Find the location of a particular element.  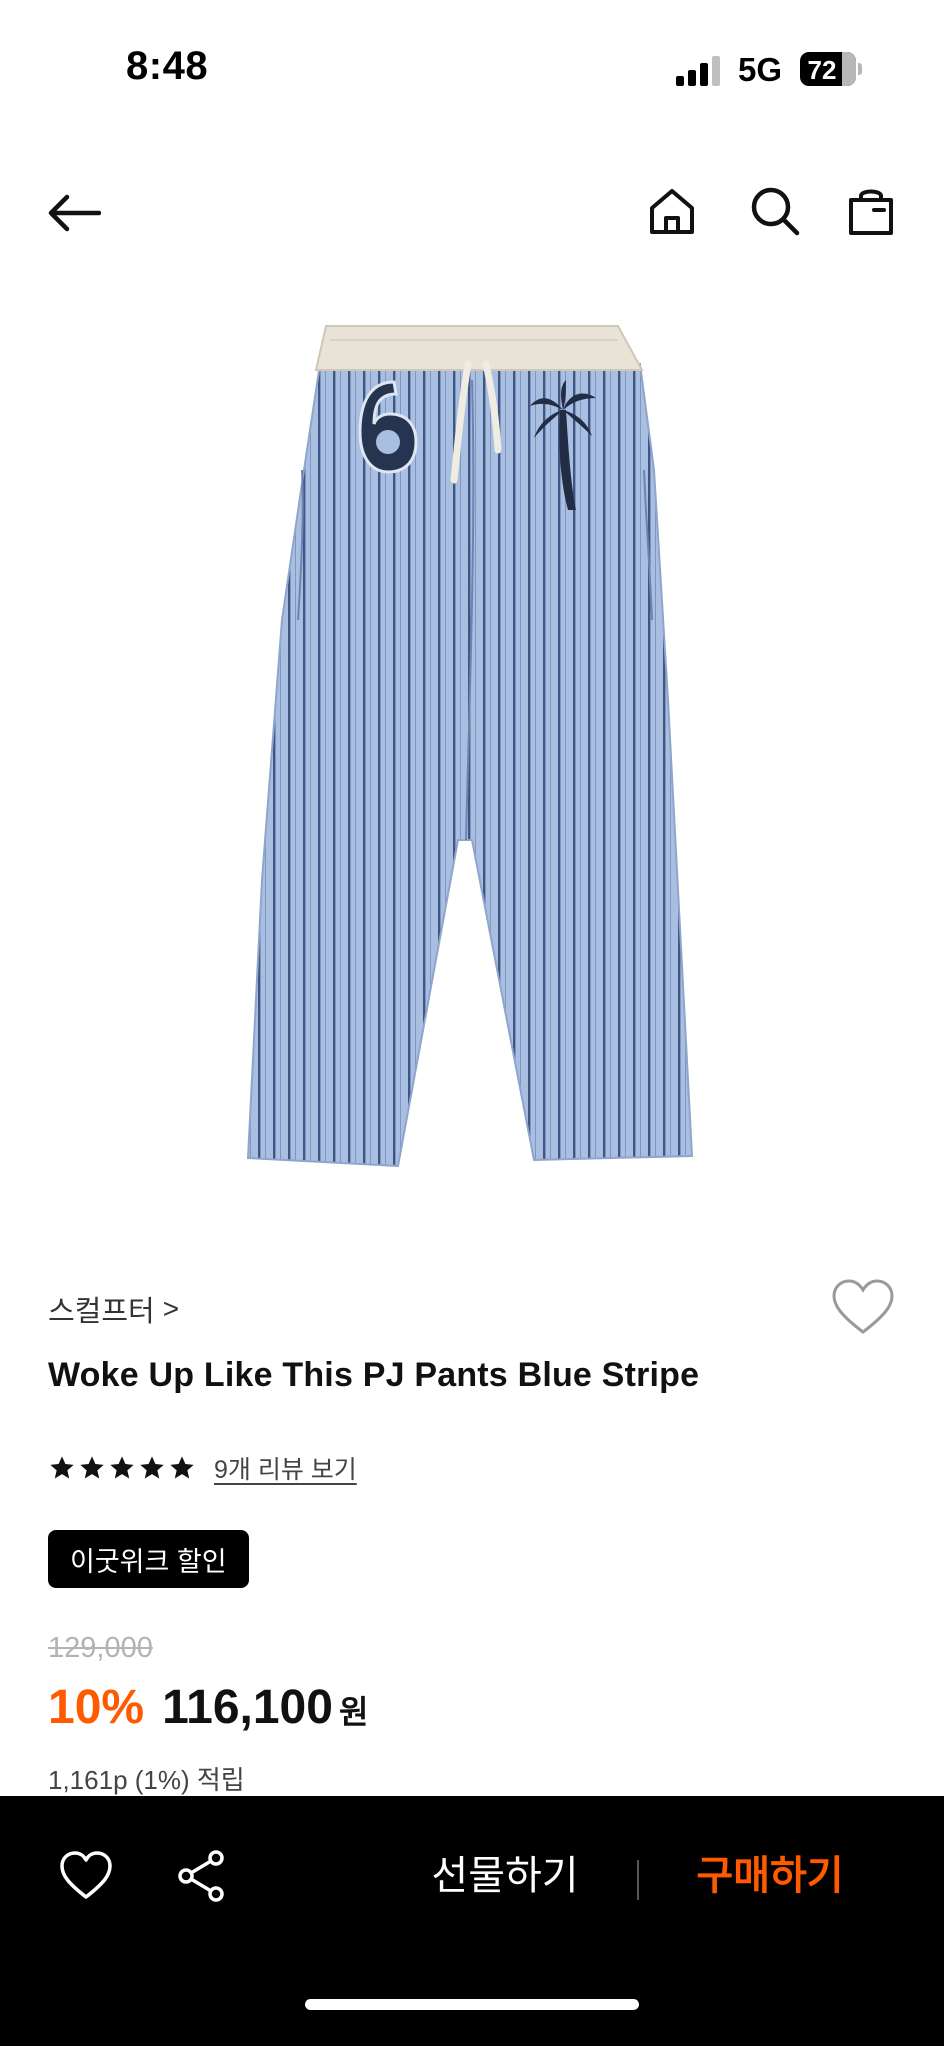

product-title: Woke Up Like This PJ Pants Blue Stripe is located at coordinates (374, 1375).